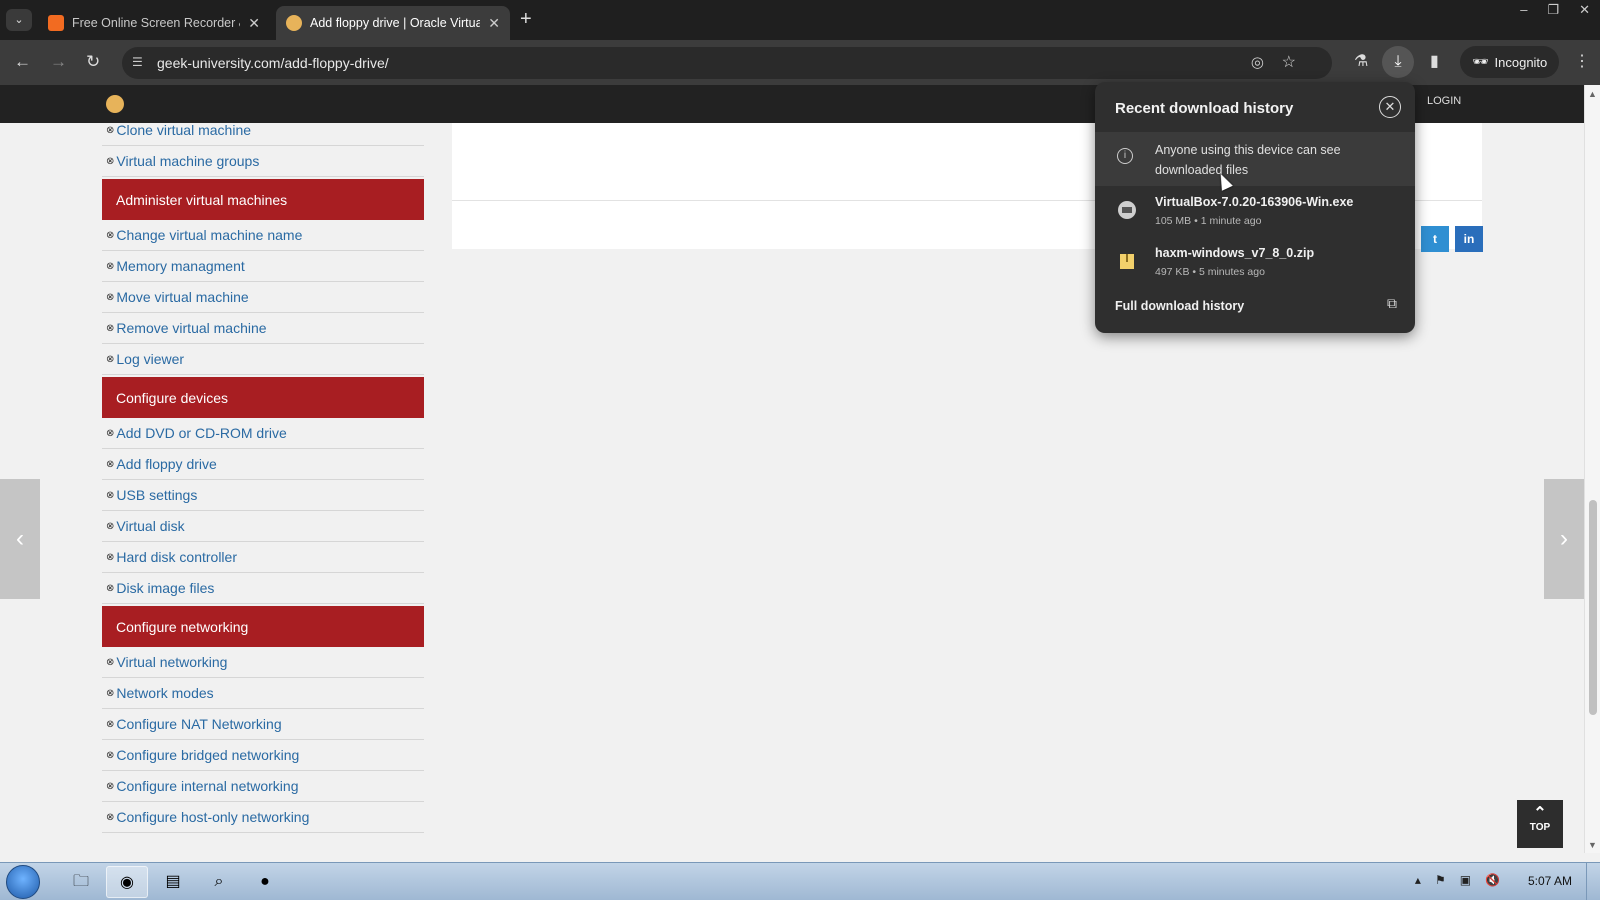 Image resolution: width=1600 pixels, height=900 pixels. Describe the element at coordinates (165, 588) in the screenshot. I see `sidebar-link: Disk image files` at that location.